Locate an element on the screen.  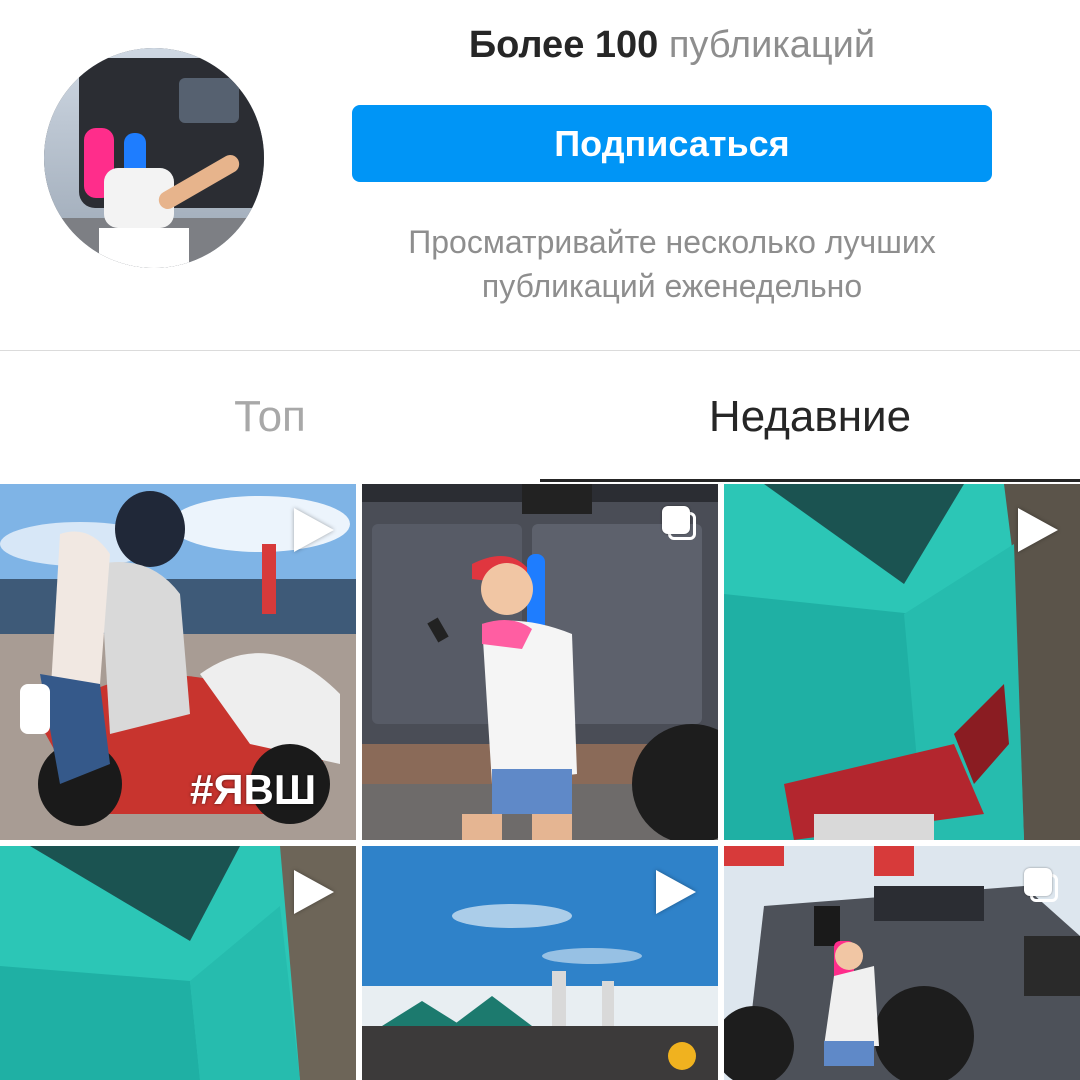
profile-avatar is located at coordinates (154, 158).